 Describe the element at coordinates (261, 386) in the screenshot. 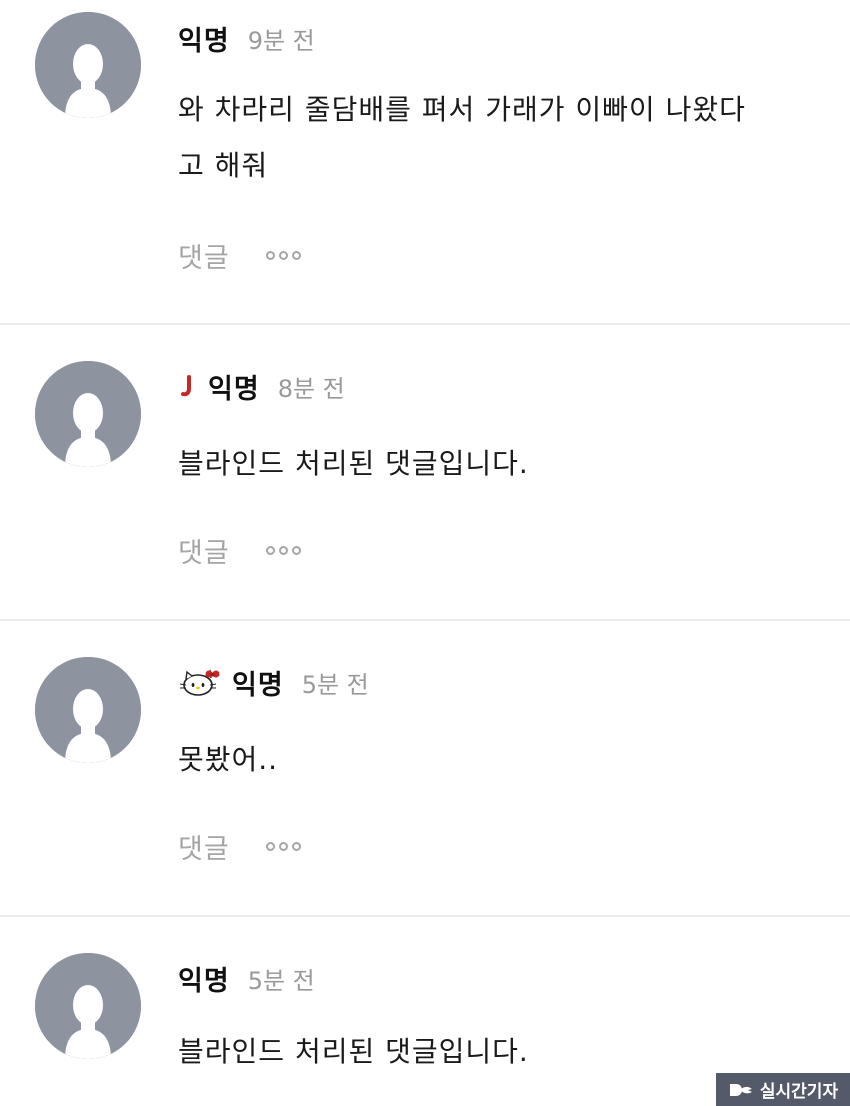

I see `comment-meta: 익명 8분 전` at that location.